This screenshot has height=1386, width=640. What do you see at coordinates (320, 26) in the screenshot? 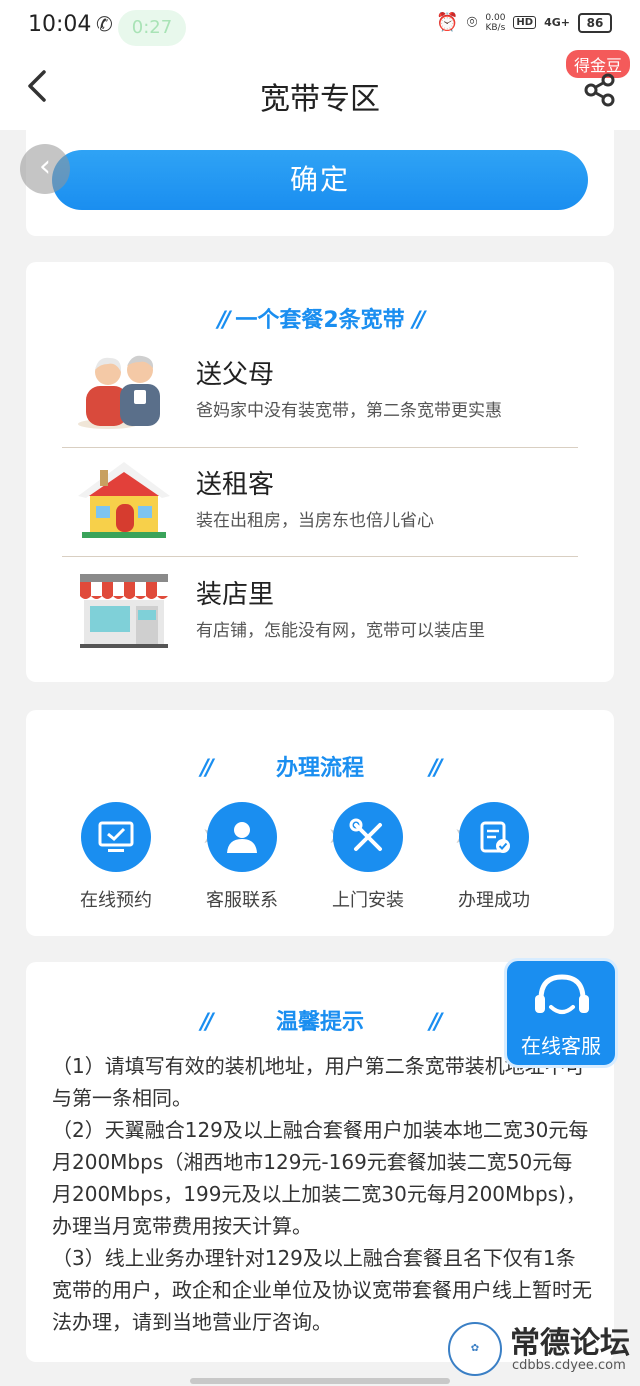
I see `status-bar: 10:04 ✆ 0:27 ⏰ ⌾ 0.00 KB/s HD 4G+ 86` at bounding box center [320, 26].